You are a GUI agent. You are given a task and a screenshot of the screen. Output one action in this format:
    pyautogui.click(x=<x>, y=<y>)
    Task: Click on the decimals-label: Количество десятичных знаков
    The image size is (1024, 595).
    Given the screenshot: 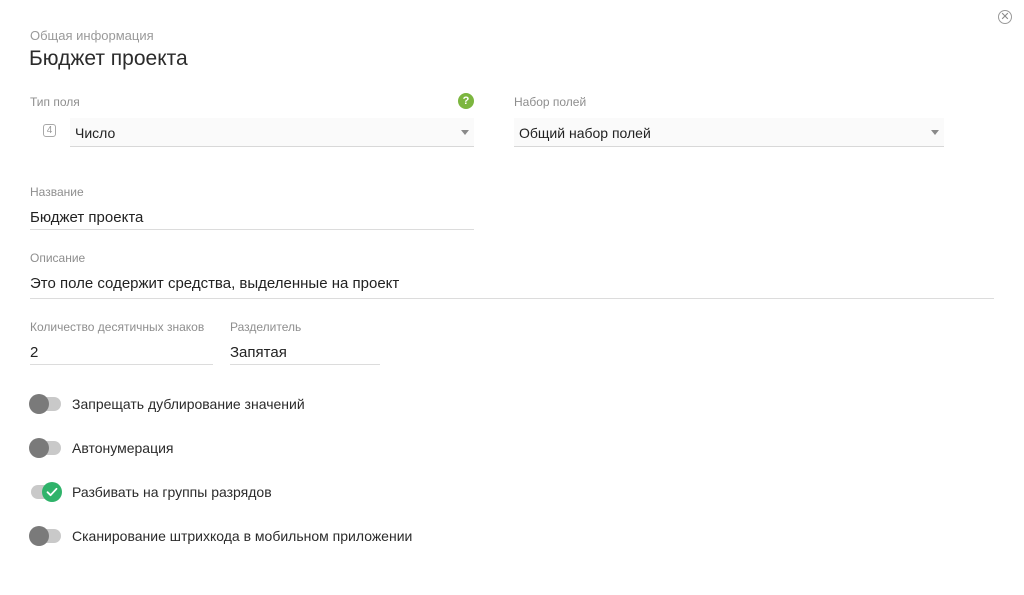 What is the action you would take?
    pyautogui.click(x=117, y=327)
    